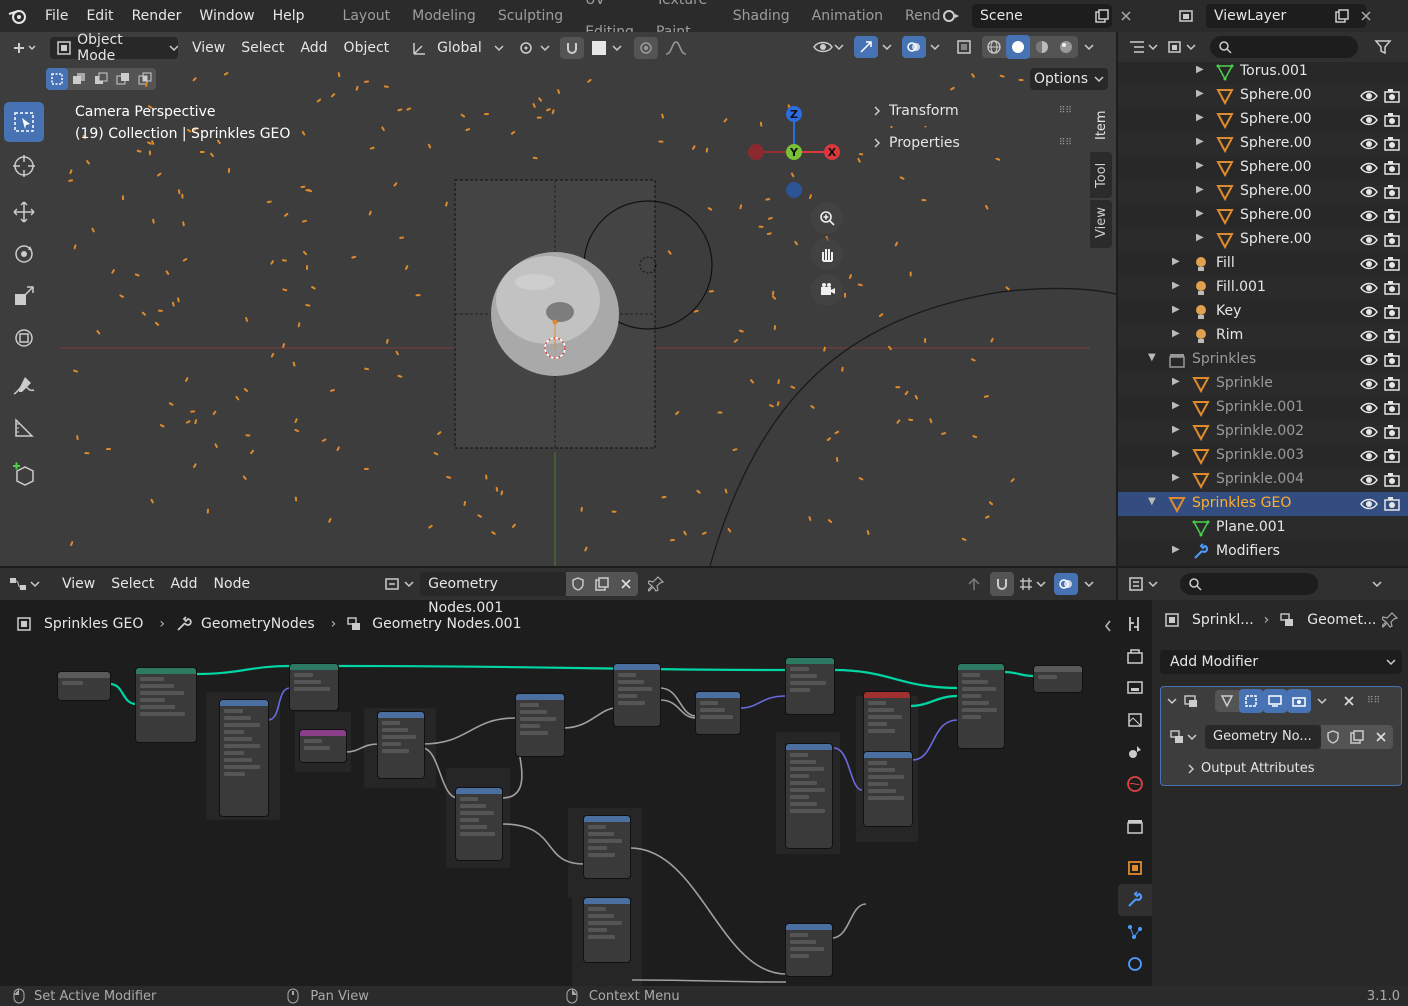  What do you see at coordinates (132, 584) in the screenshot?
I see `node-menu-select: Select` at bounding box center [132, 584].